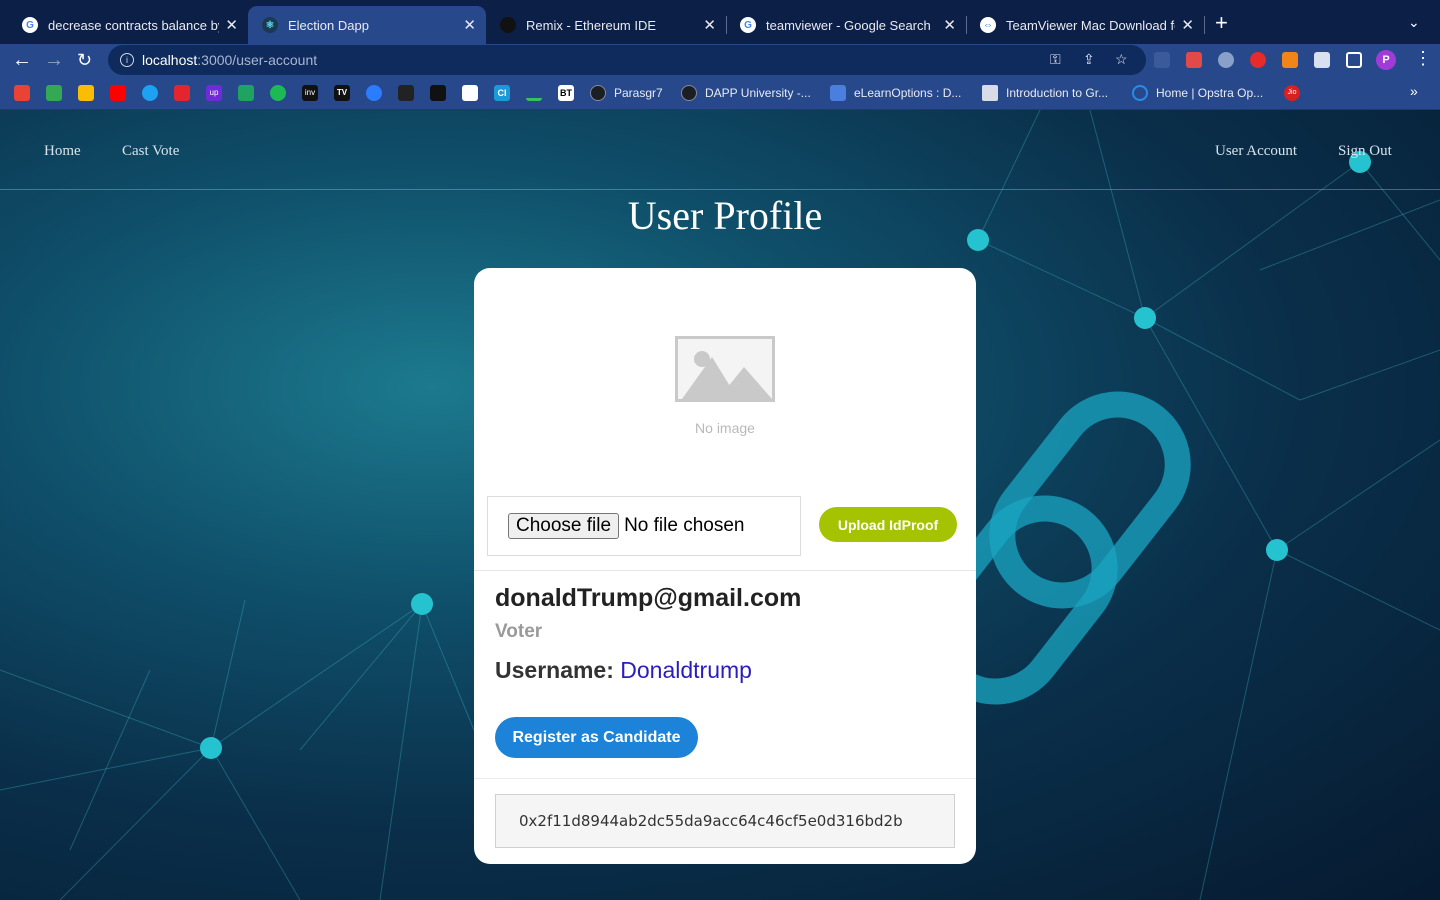 This screenshot has height=900, width=1440. What do you see at coordinates (1290, 60) in the screenshot?
I see `metamask-icon` at bounding box center [1290, 60].